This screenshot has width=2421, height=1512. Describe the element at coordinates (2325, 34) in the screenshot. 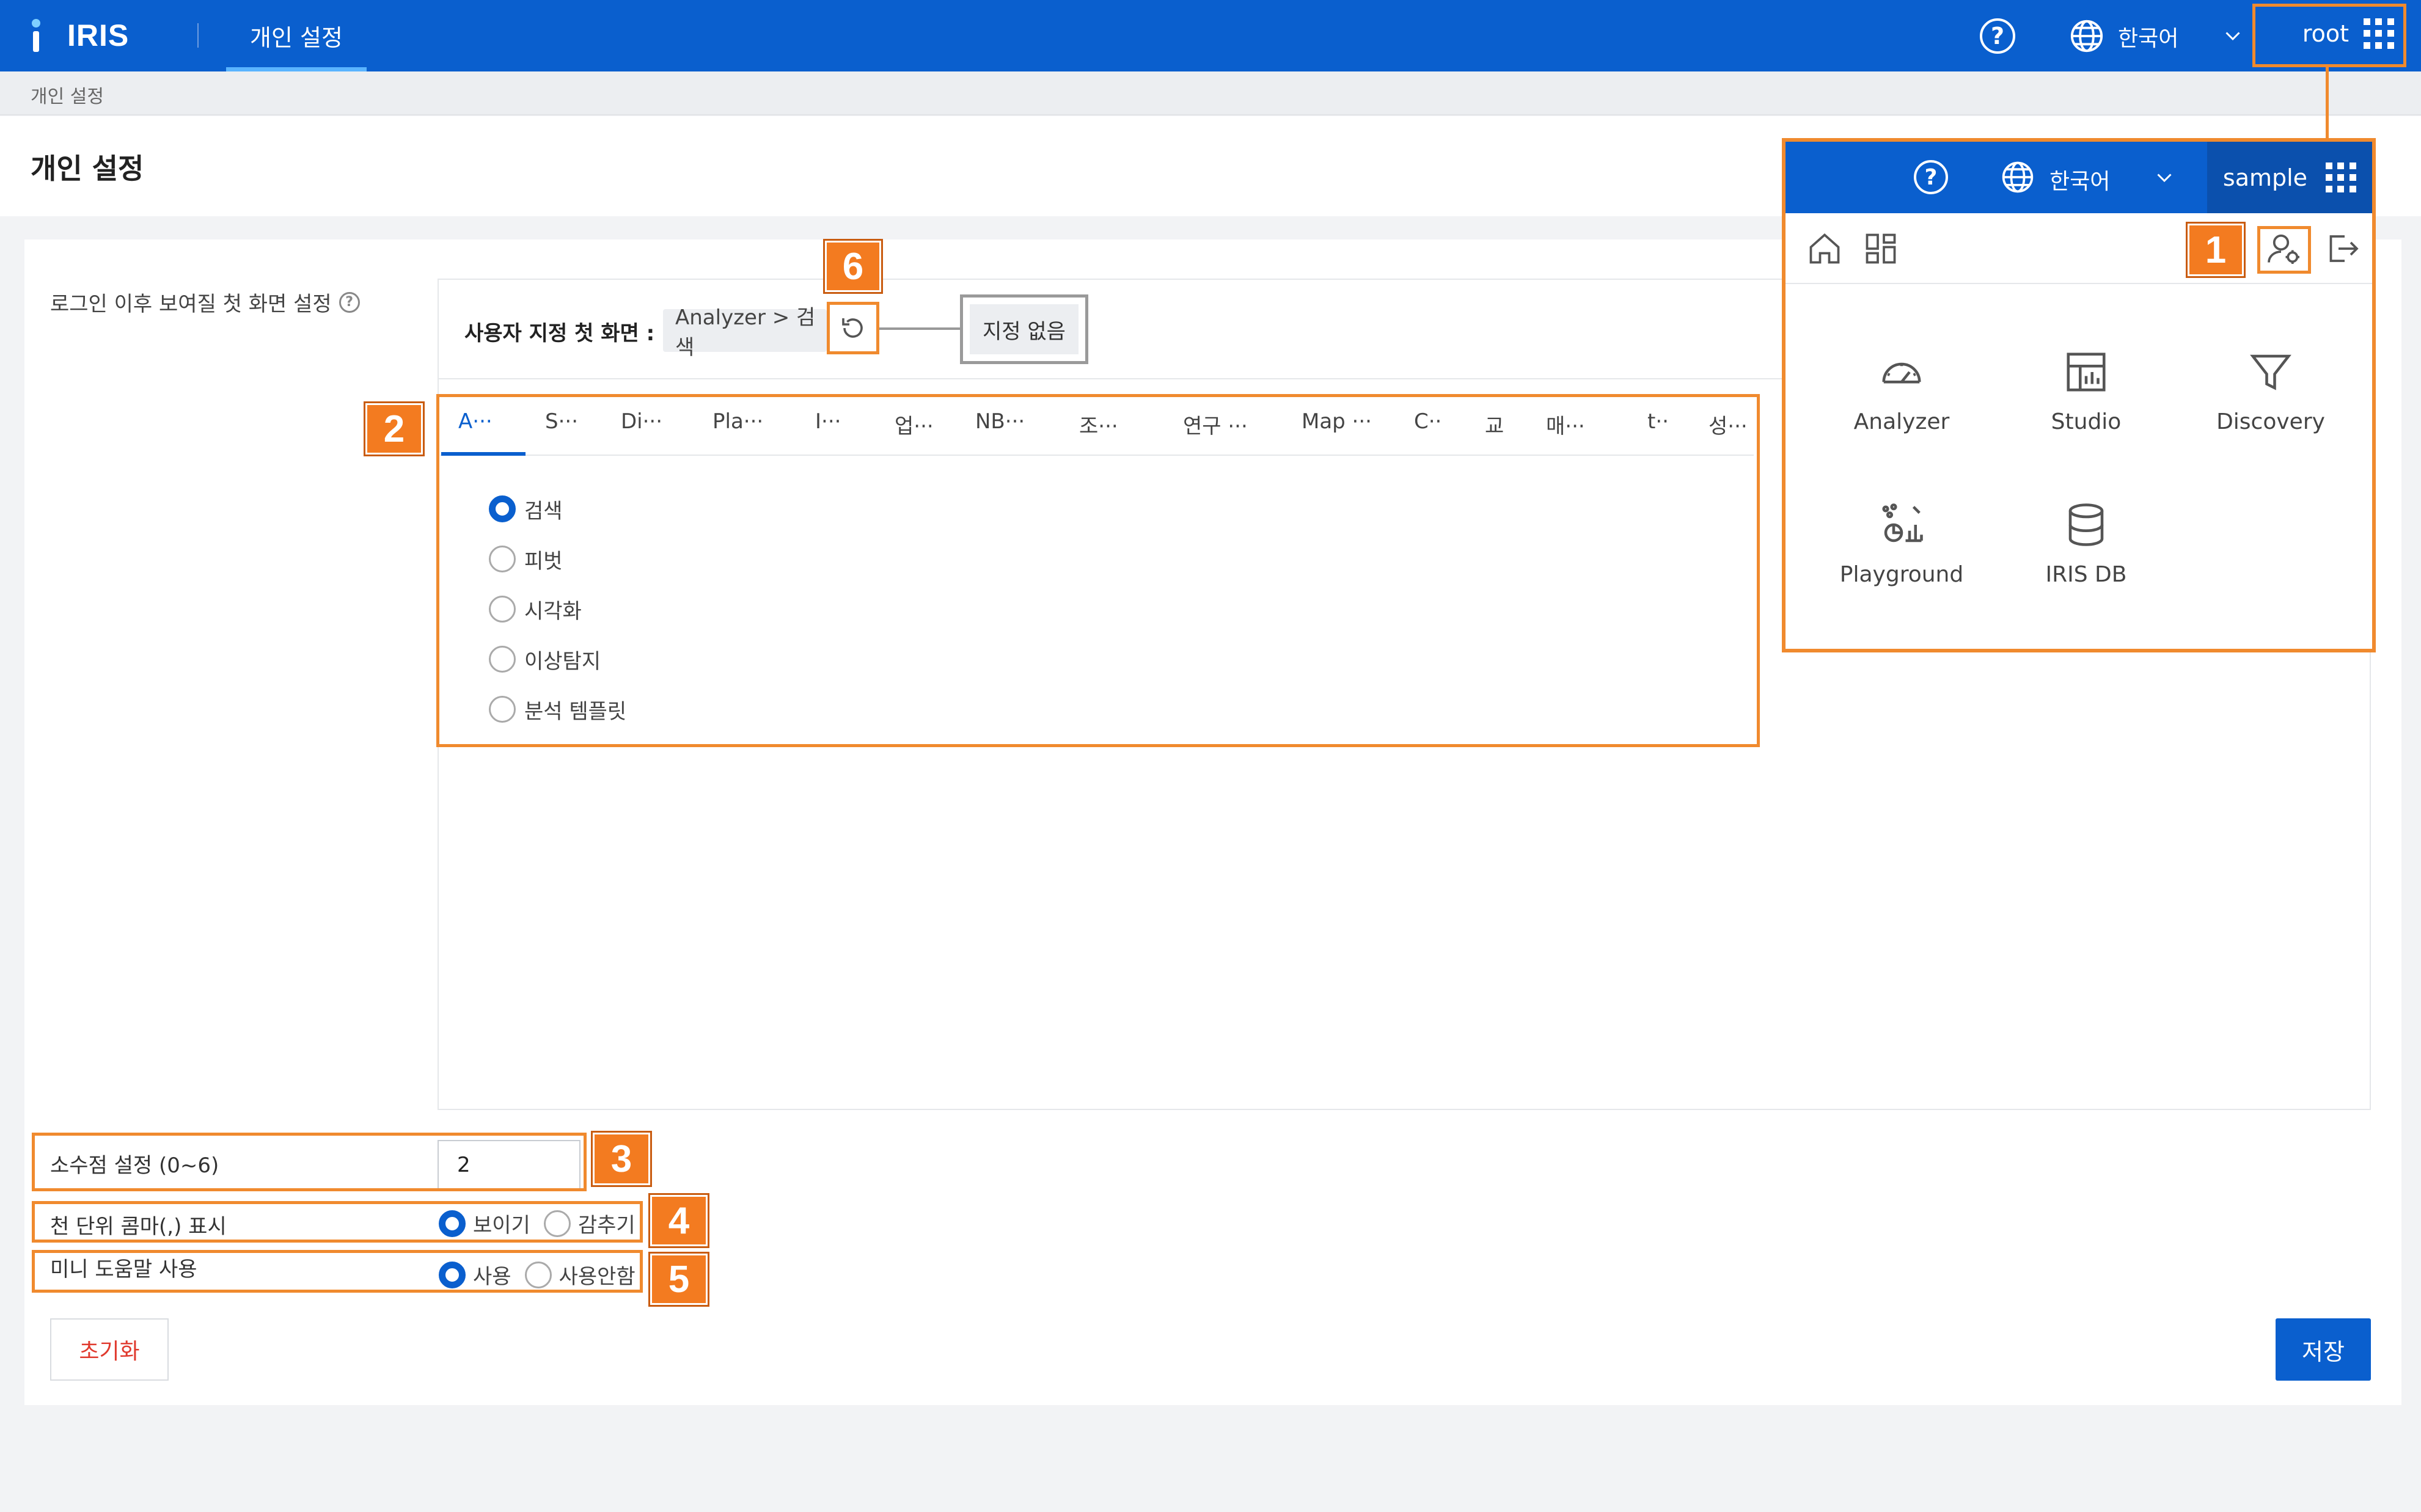

I see `user-name: root` at that location.